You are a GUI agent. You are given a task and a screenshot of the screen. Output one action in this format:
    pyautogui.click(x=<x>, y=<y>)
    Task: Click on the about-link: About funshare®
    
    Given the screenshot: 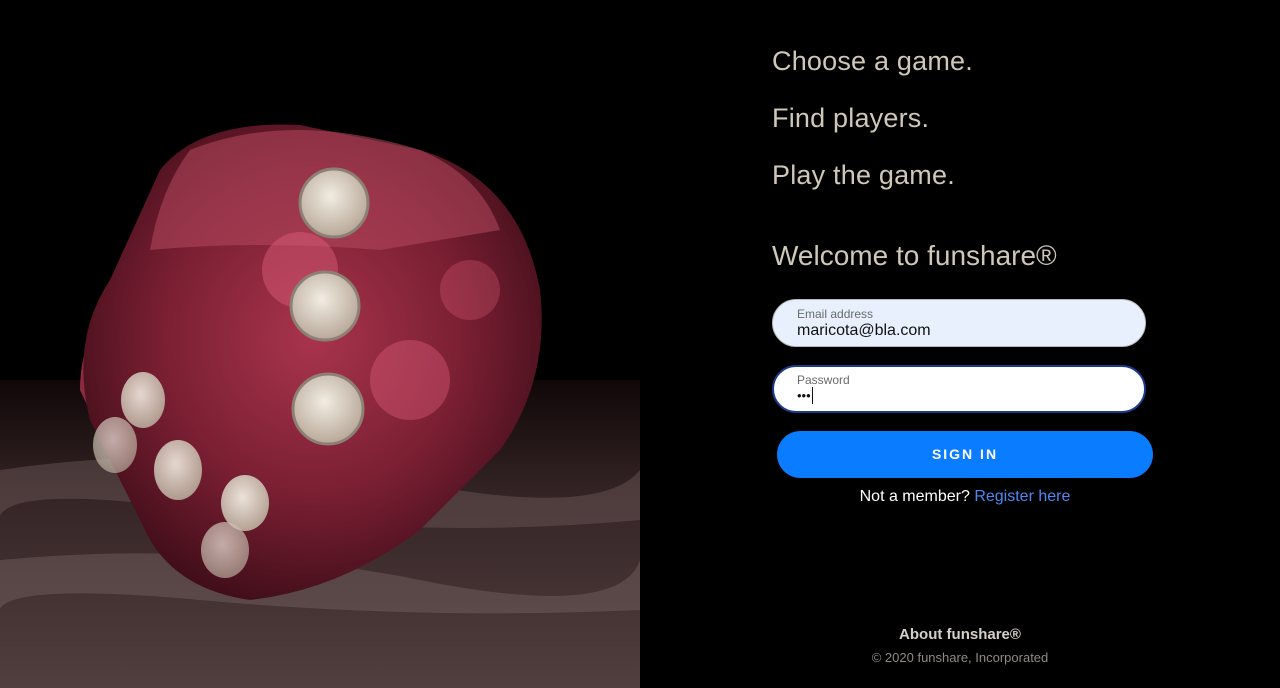 What is the action you would take?
    pyautogui.click(x=960, y=634)
    